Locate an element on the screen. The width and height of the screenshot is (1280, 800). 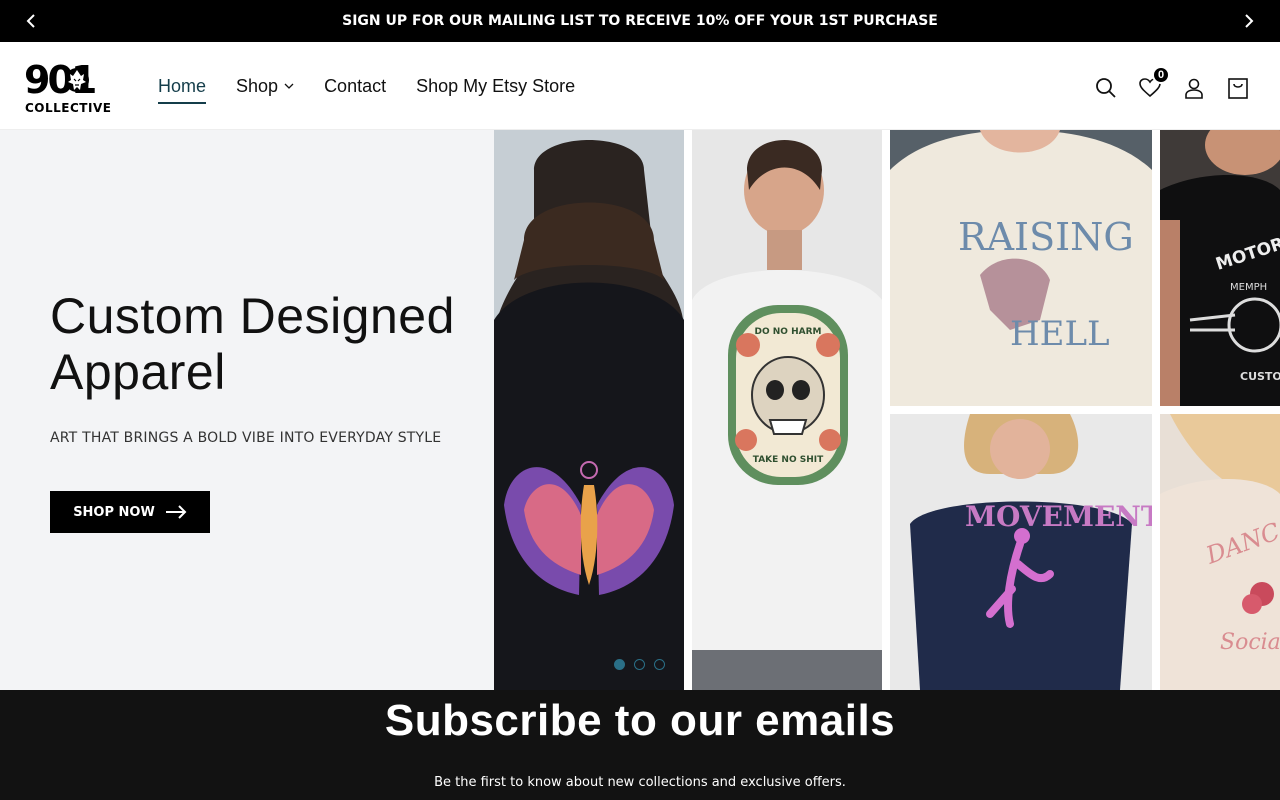
wishlist-count-badge: 0 is located at coordinates (1161, 75).